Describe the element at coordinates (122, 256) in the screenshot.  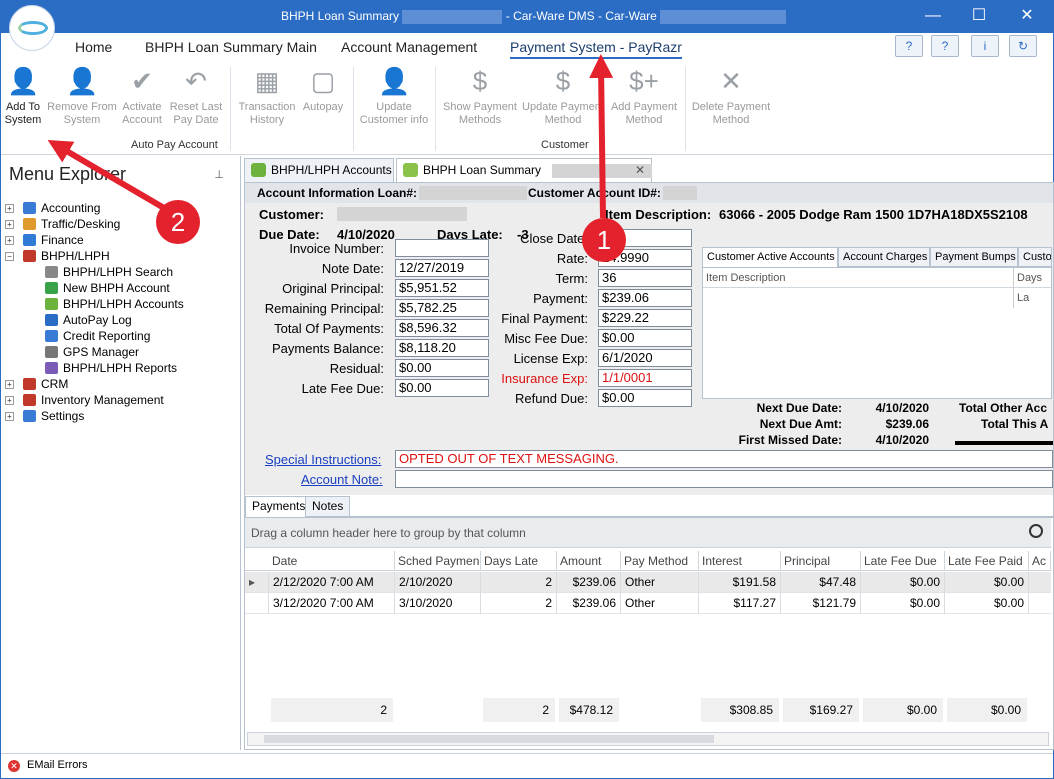
I see `menu-item-bhph-lhph: − BHPH/LHPH` at that location.